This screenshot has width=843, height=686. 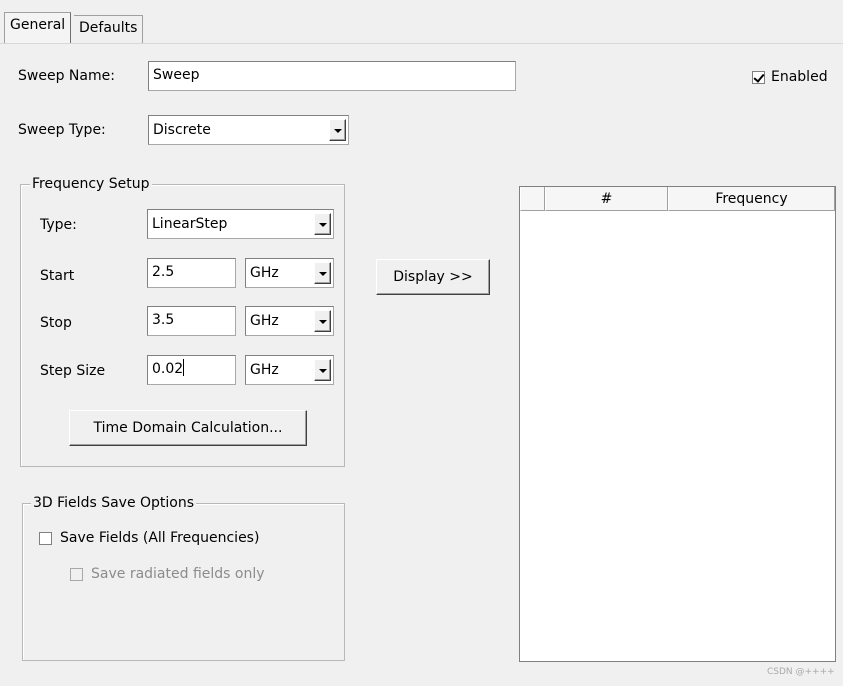 I want to click on enabled-checkbox, so click(x=758, y=77).